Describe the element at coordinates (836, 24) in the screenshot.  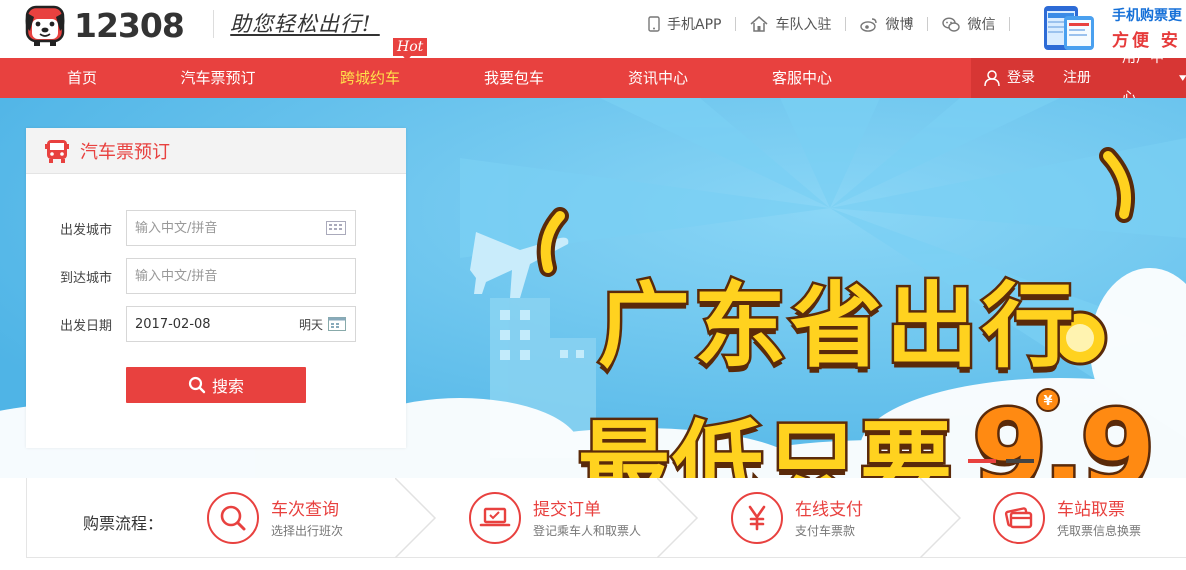
I see `top-links: 手机APP 车队入驻 微博 微信` at that location.